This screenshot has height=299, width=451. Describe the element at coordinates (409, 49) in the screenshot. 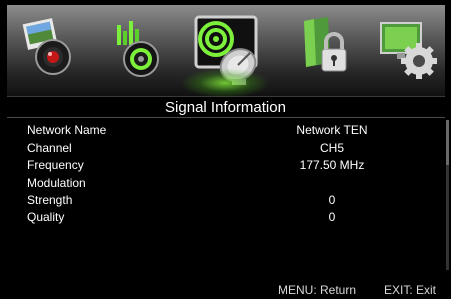

I see `settings-gear-icon` at that location.